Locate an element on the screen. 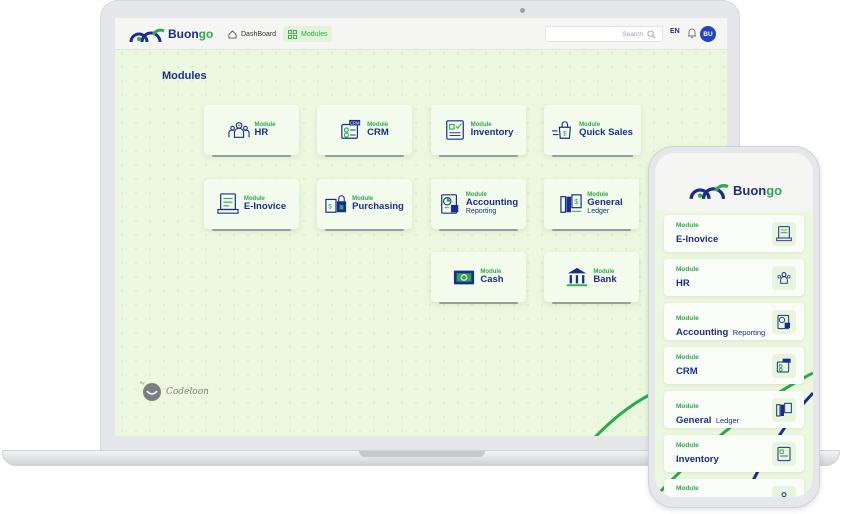  mobile-module-e-invoice: Module E-Inovice is located at coordinates (734, 233).